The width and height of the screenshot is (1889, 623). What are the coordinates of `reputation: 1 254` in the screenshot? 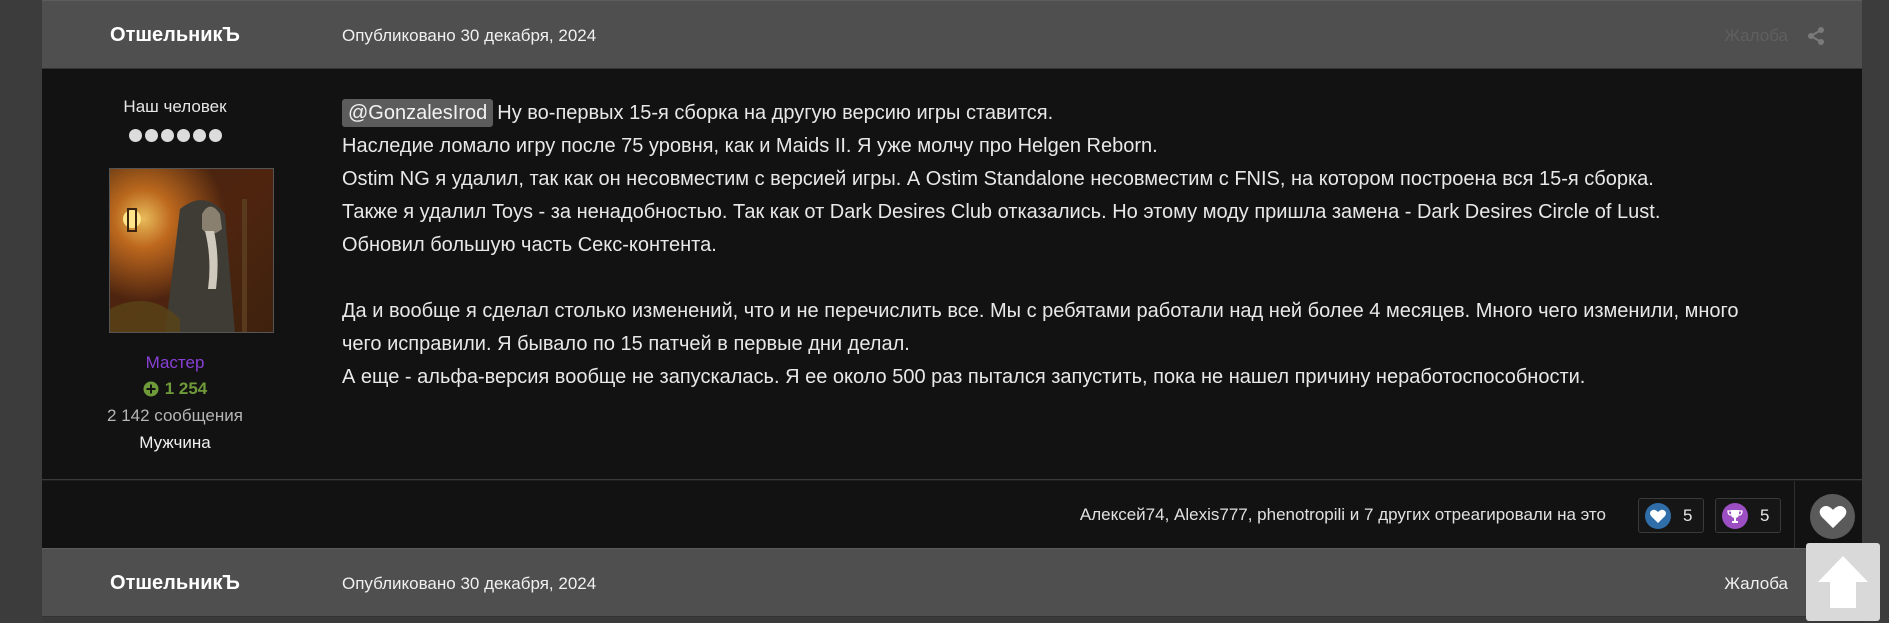 It's located at (175, 389).